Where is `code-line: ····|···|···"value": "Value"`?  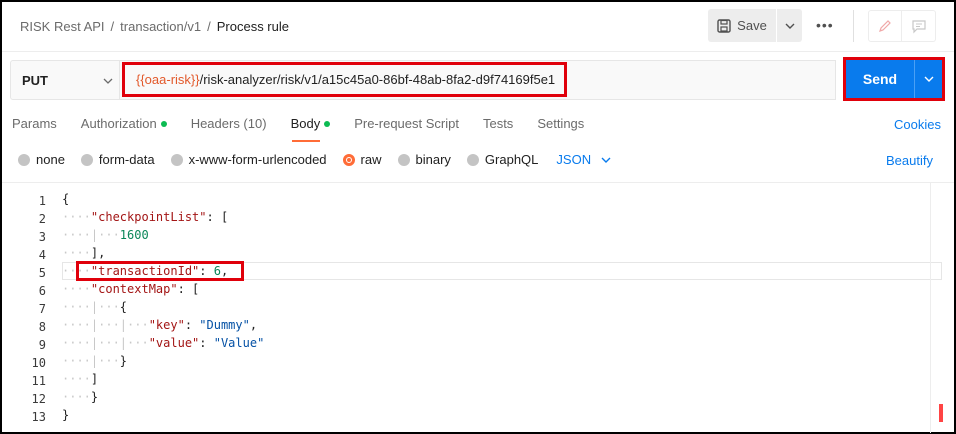
code-line: ····|···|···"value": "Value" is located at coordinates (163, 343).